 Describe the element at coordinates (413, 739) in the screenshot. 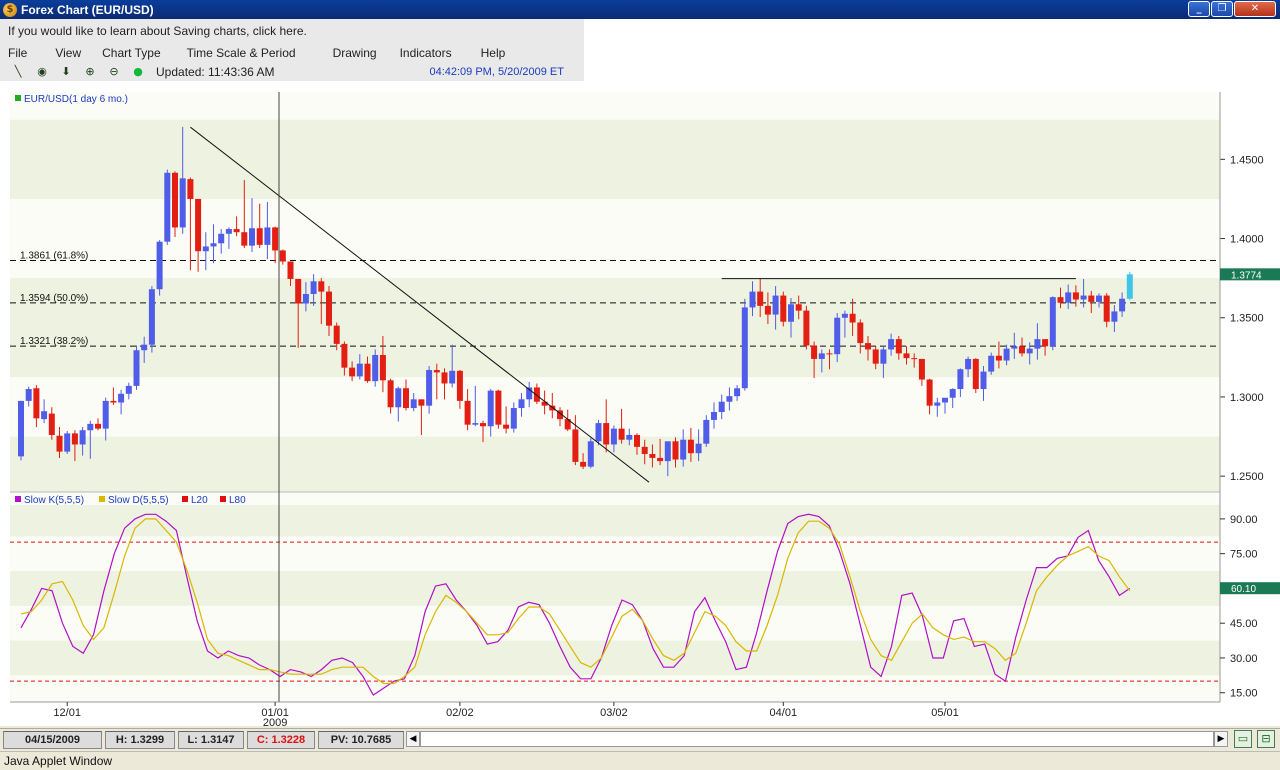

I see `scroll-left-button: ◀` at that location.